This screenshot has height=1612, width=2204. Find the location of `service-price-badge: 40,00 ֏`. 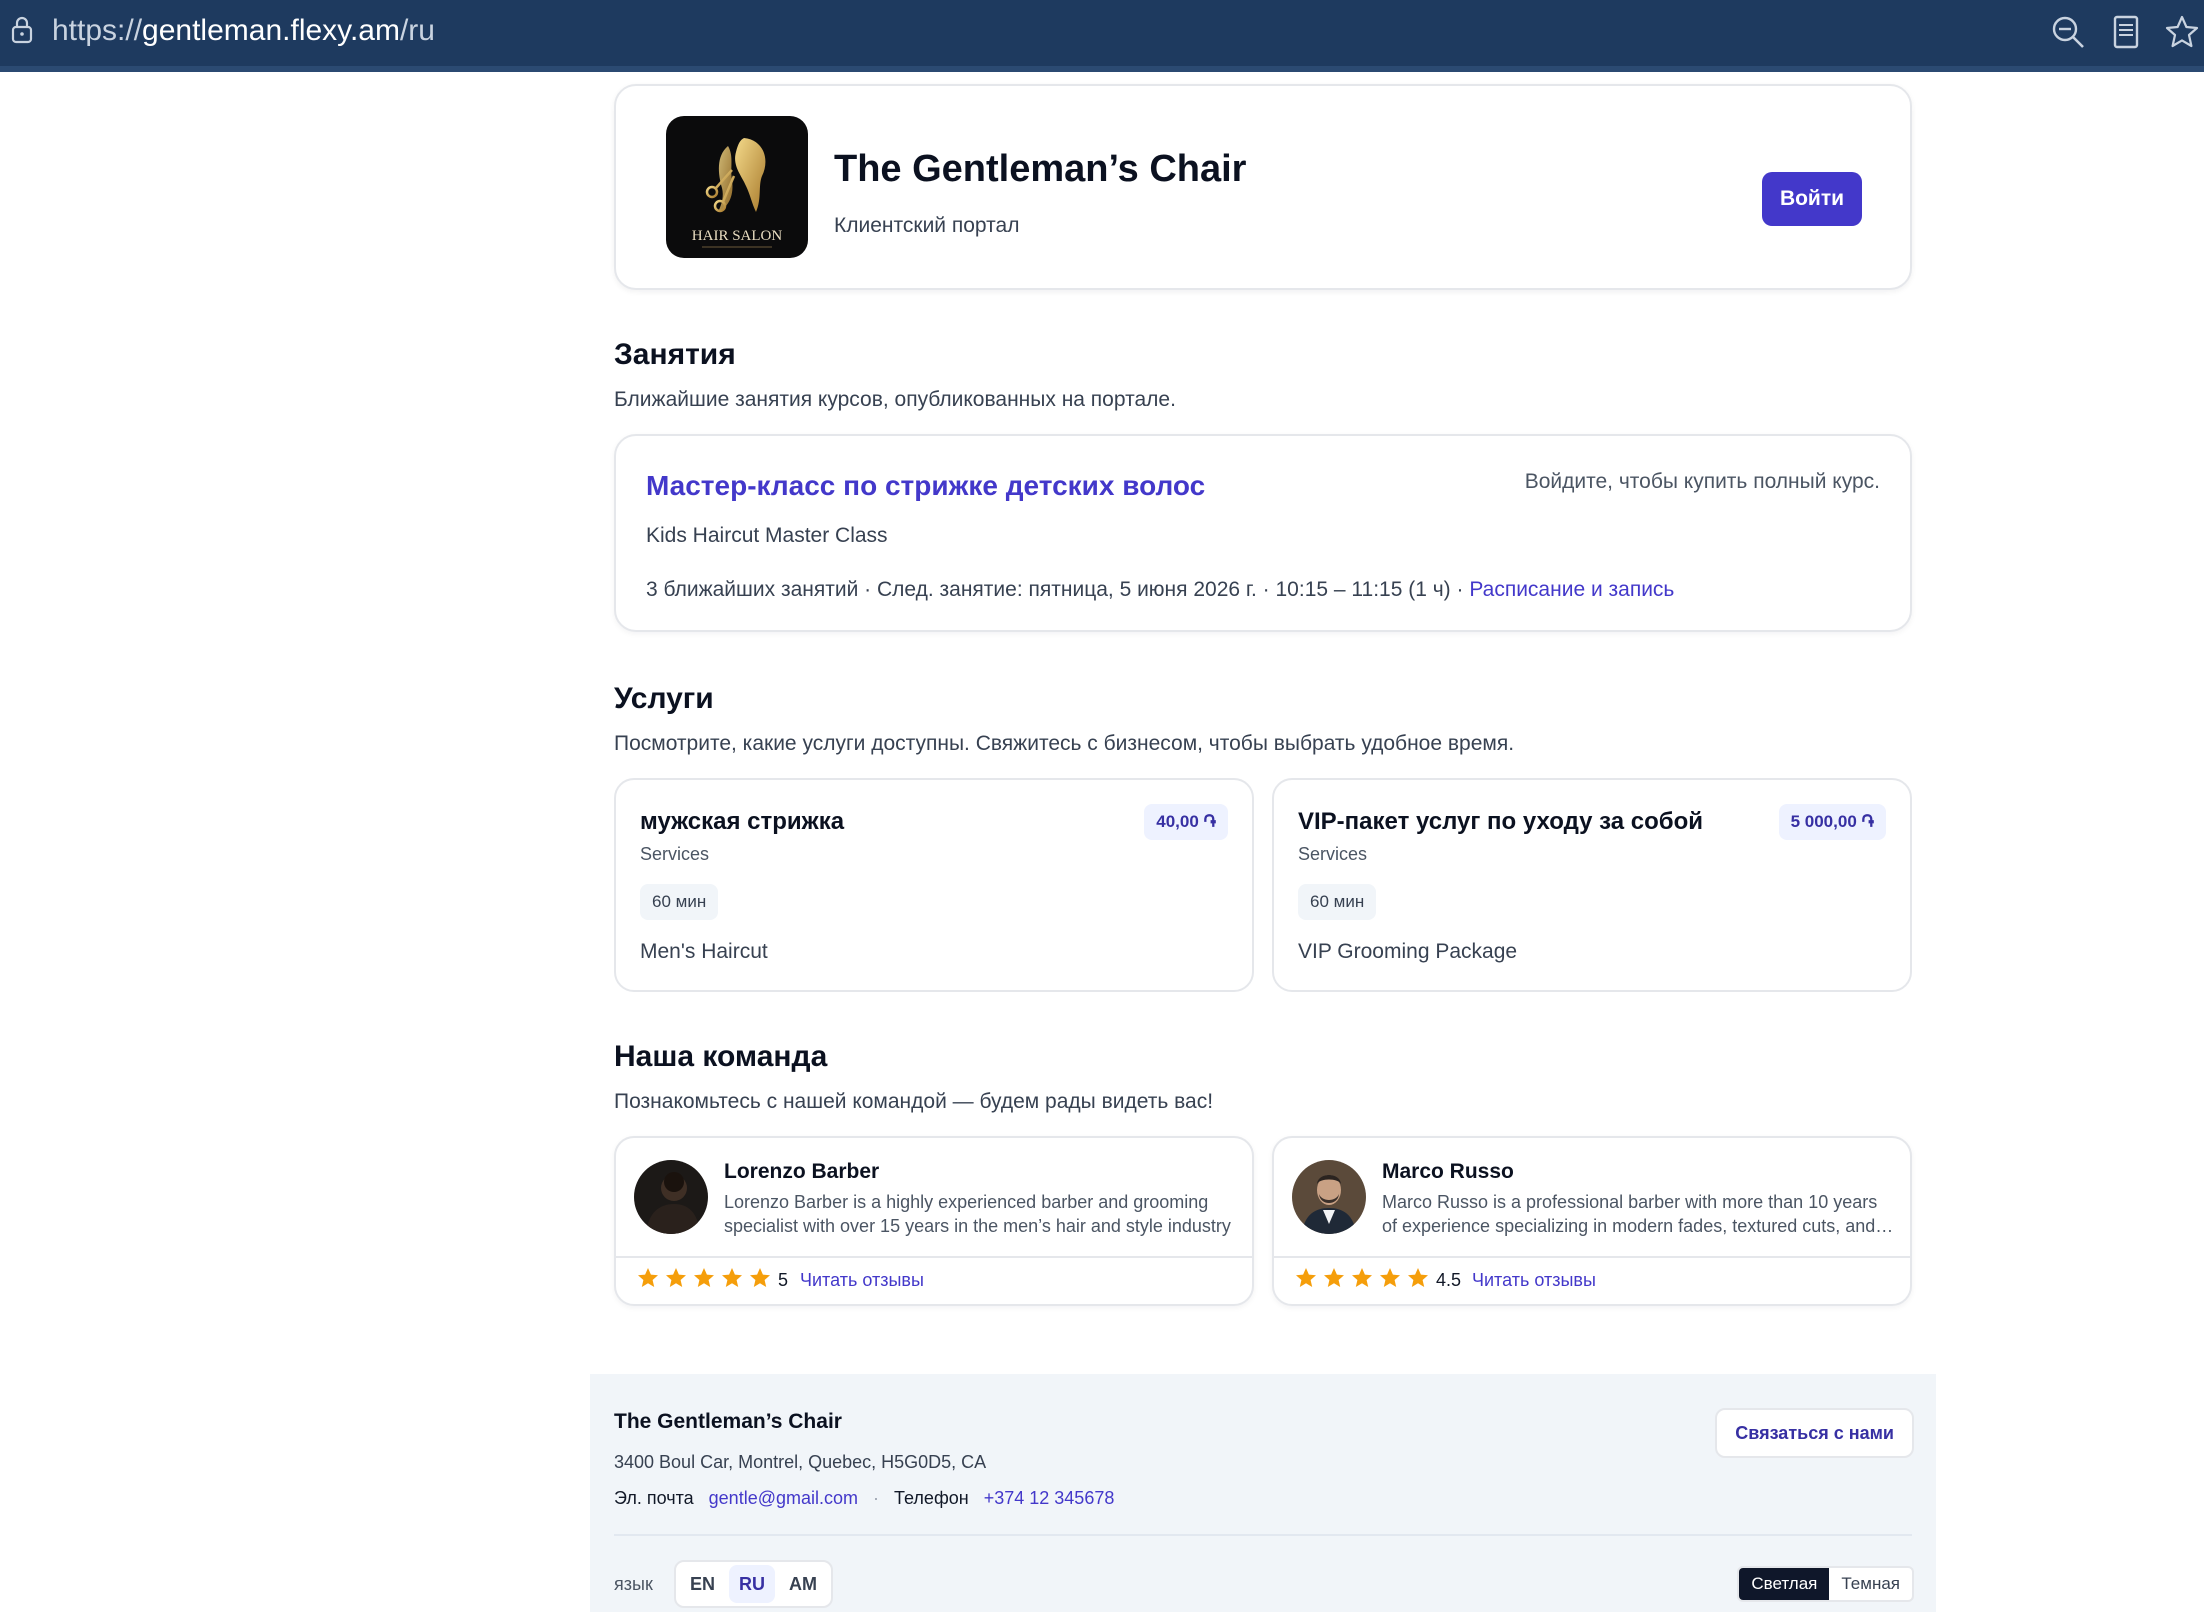

service-price-badge: 40,00 ֏ is located at coordinates (1186, 822).